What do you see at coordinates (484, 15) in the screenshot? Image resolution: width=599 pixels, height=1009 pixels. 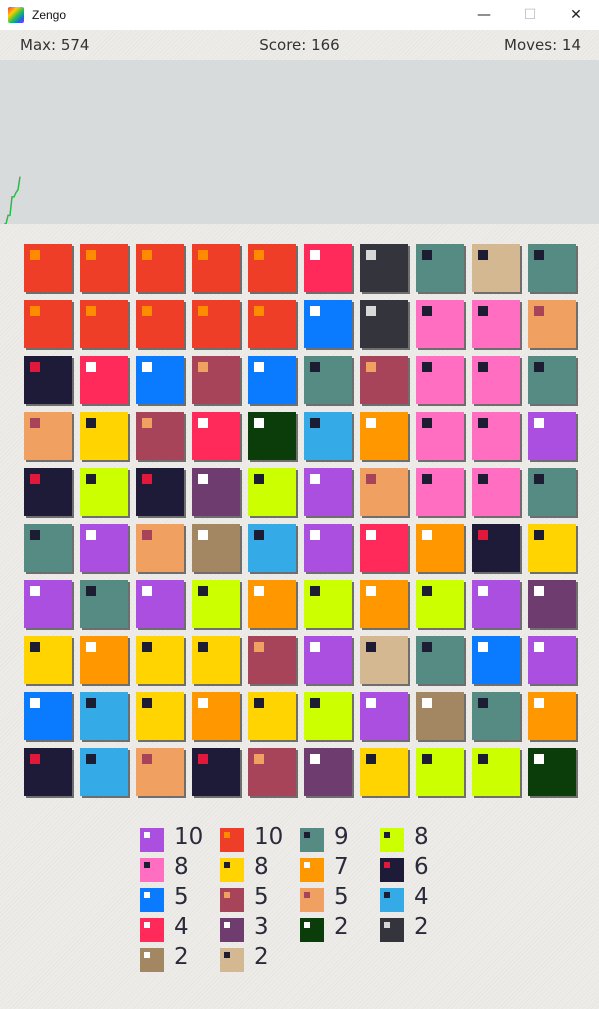 I see `minimize-button: —` at bounding box center [484, 15].